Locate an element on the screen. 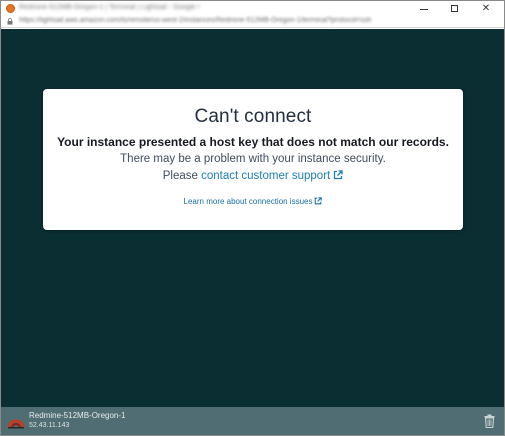  redmine-icon is located at coordinates (16, 424).